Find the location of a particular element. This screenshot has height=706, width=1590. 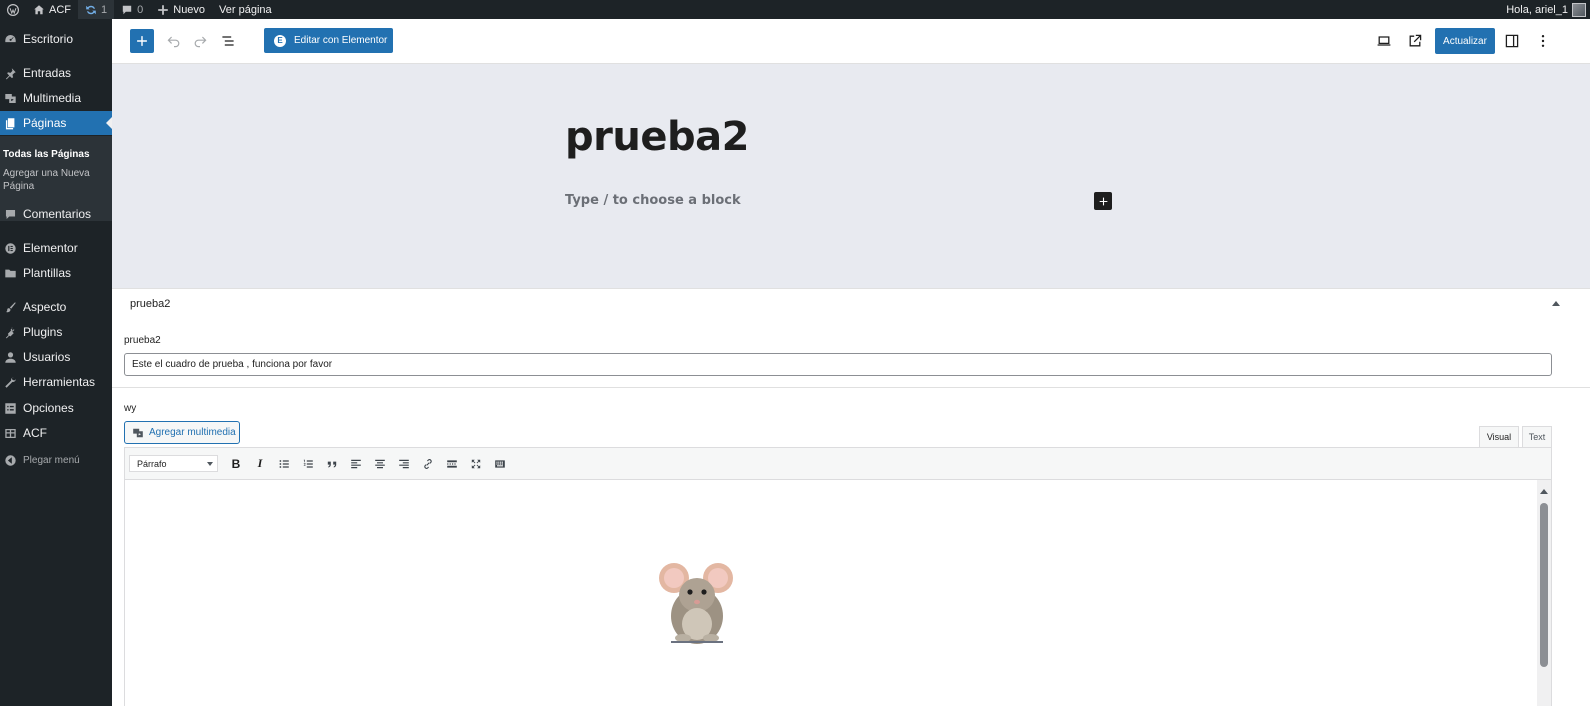

pages-icon is located at coordinates (10, 123).